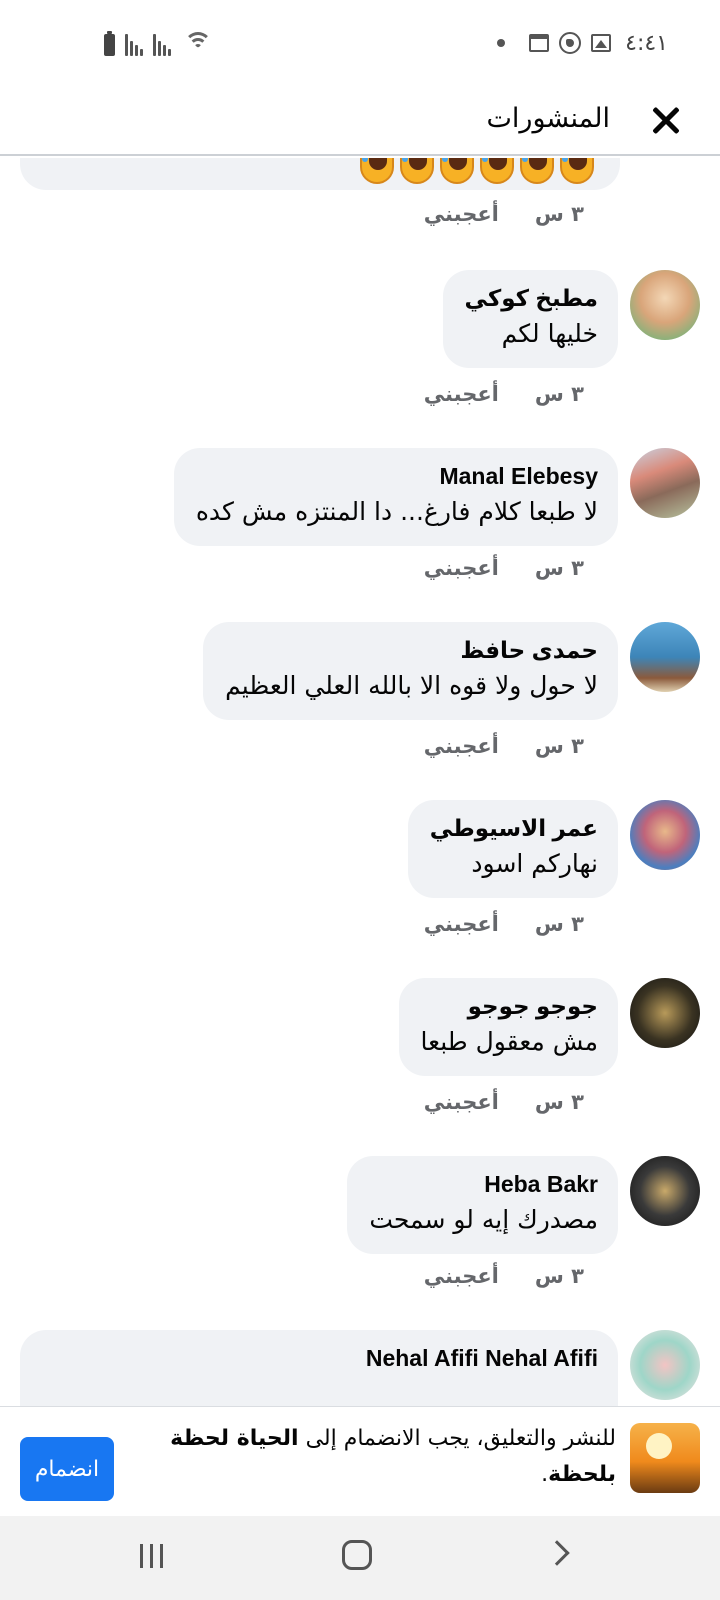 This screenshot has width=720, height=1600. I want to click on close-icon, so click(666, 120).